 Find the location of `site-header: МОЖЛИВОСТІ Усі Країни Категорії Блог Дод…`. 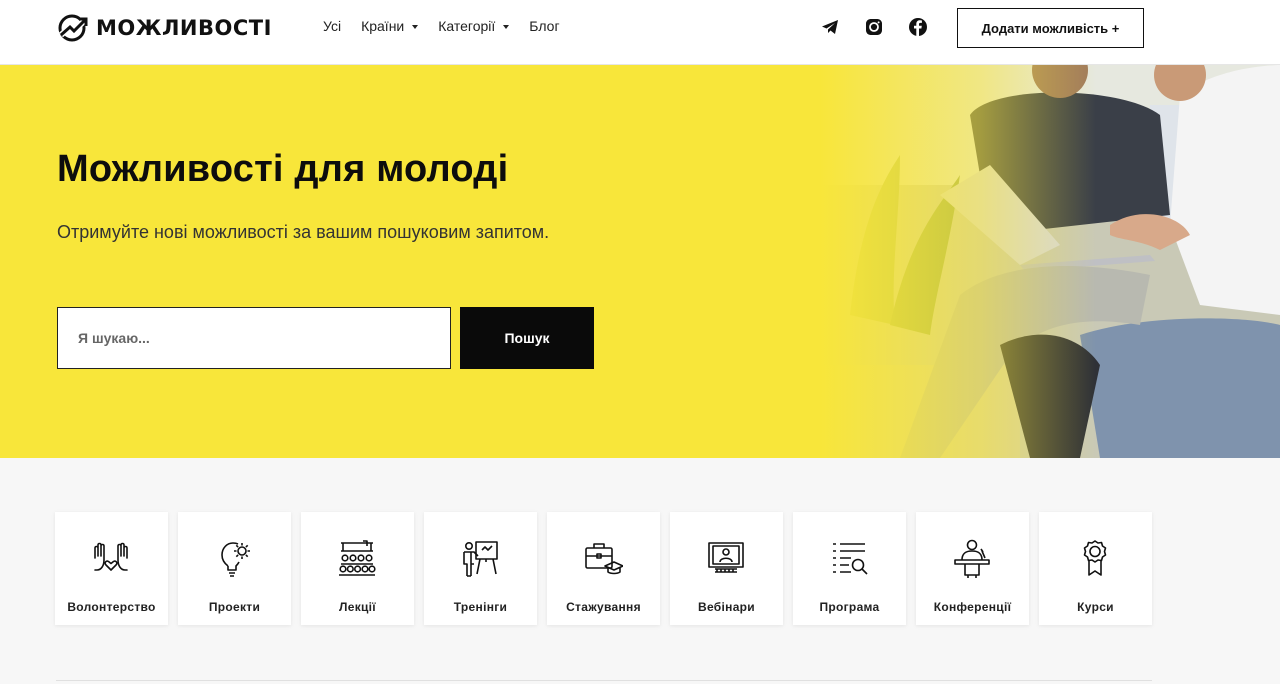

site-header: МОЖЛИВОСТІ Усі Країни Категорії Блог Дод… is located at coordinates (640, 32).